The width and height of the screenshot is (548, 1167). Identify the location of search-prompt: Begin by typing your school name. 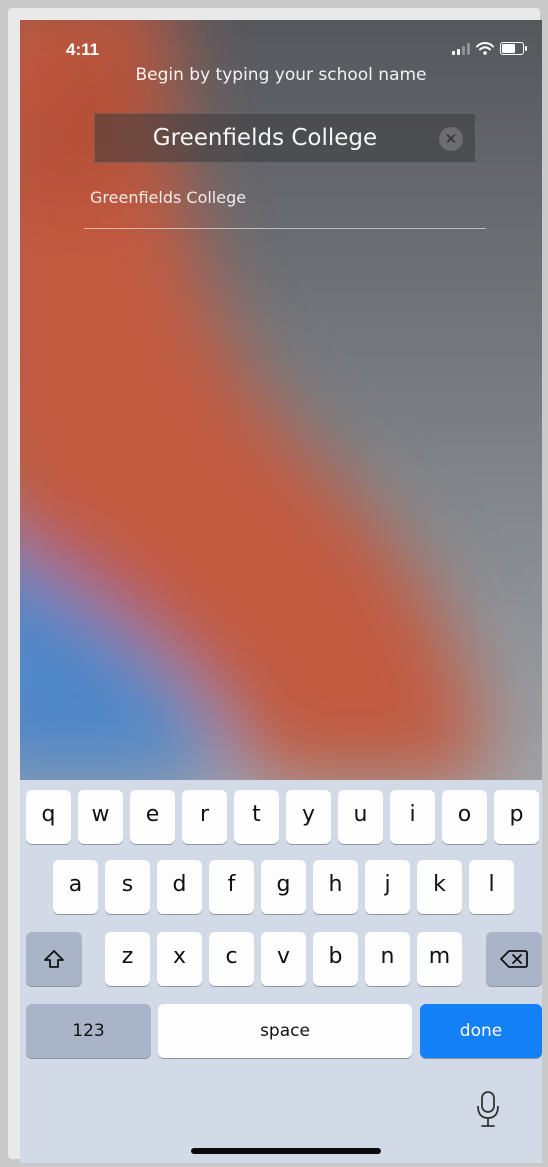
(281, 75).